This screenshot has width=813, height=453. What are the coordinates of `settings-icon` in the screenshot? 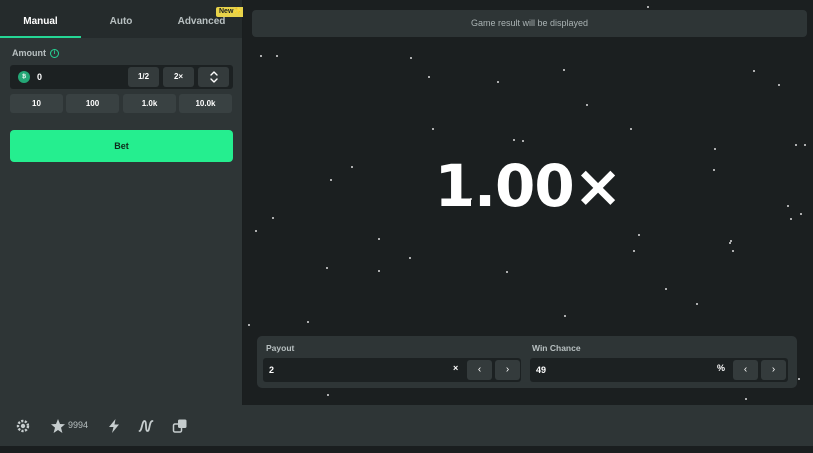 It's located at (23, 426).